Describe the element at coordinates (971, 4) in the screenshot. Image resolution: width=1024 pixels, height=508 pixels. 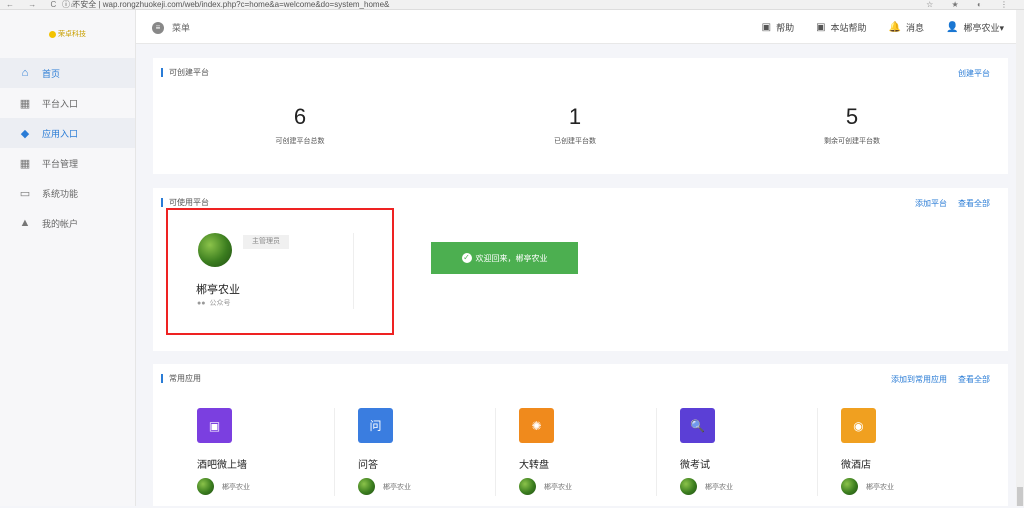
I see `browser-extension-icons: ☆ ★ ◐ ⋮` at that location.